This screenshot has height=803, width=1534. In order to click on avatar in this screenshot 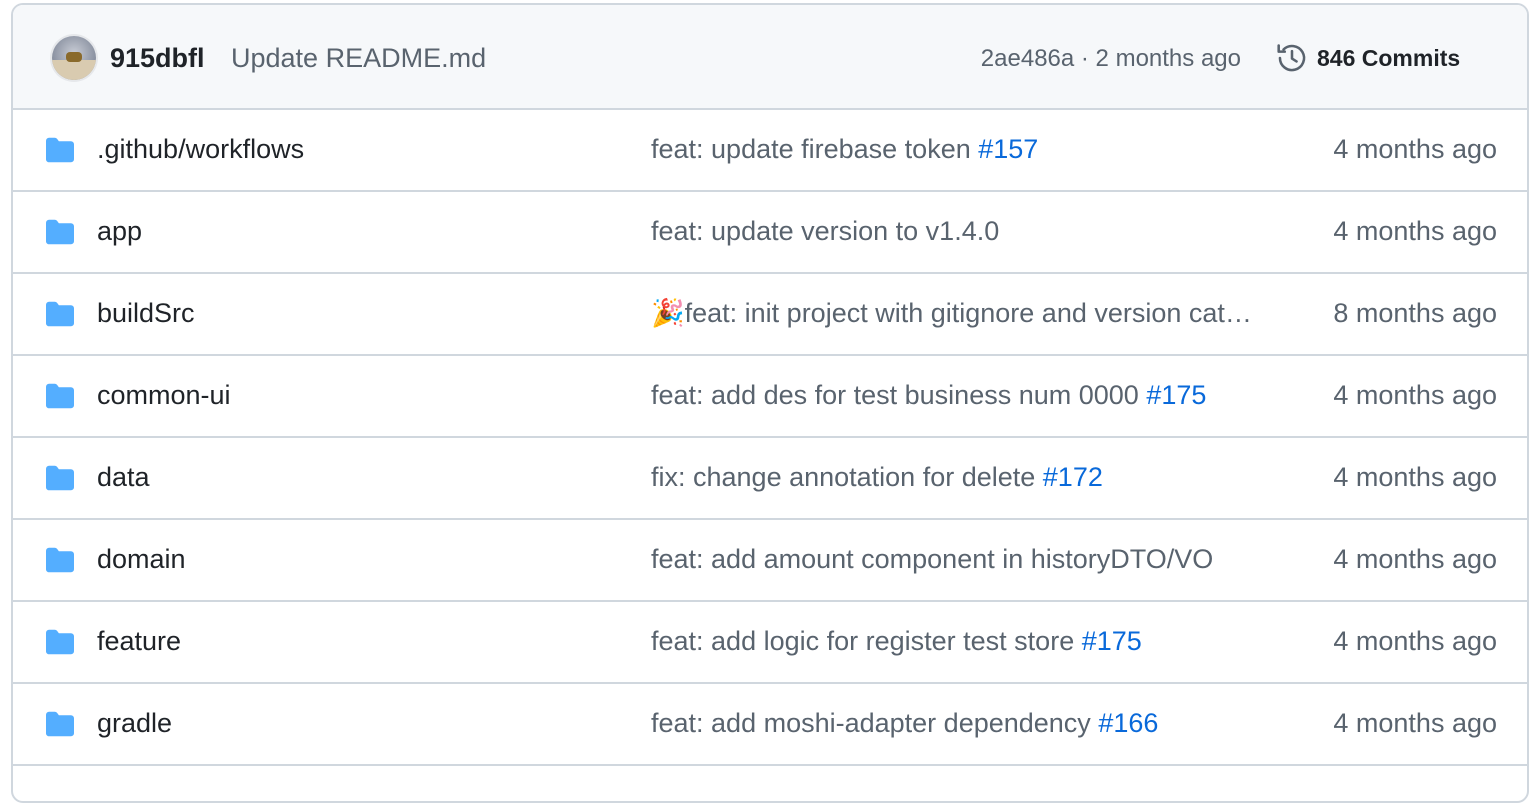, I will do `click(74, 58)`.